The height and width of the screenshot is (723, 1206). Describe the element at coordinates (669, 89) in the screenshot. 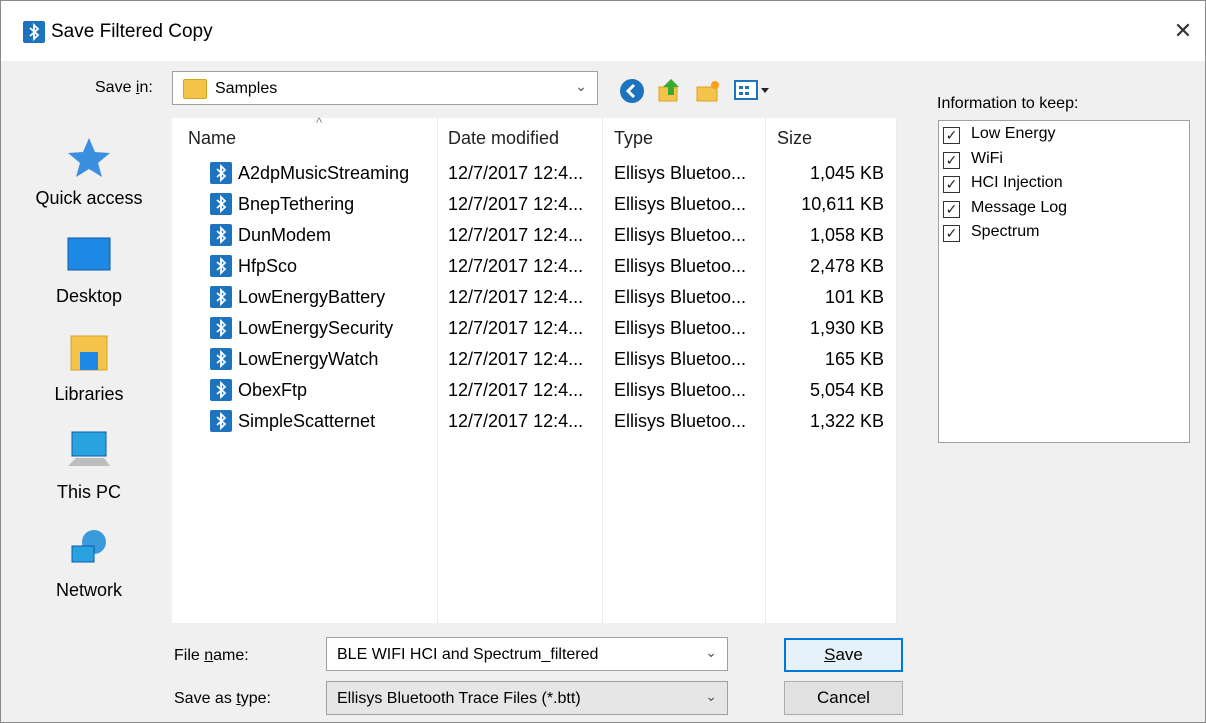

I see `up-folder-icon` at that location.